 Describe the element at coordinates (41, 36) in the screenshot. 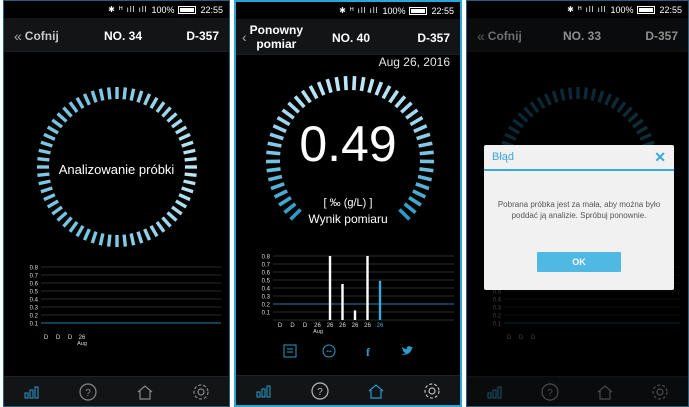

I see `back-label: Cofnij` at that location.